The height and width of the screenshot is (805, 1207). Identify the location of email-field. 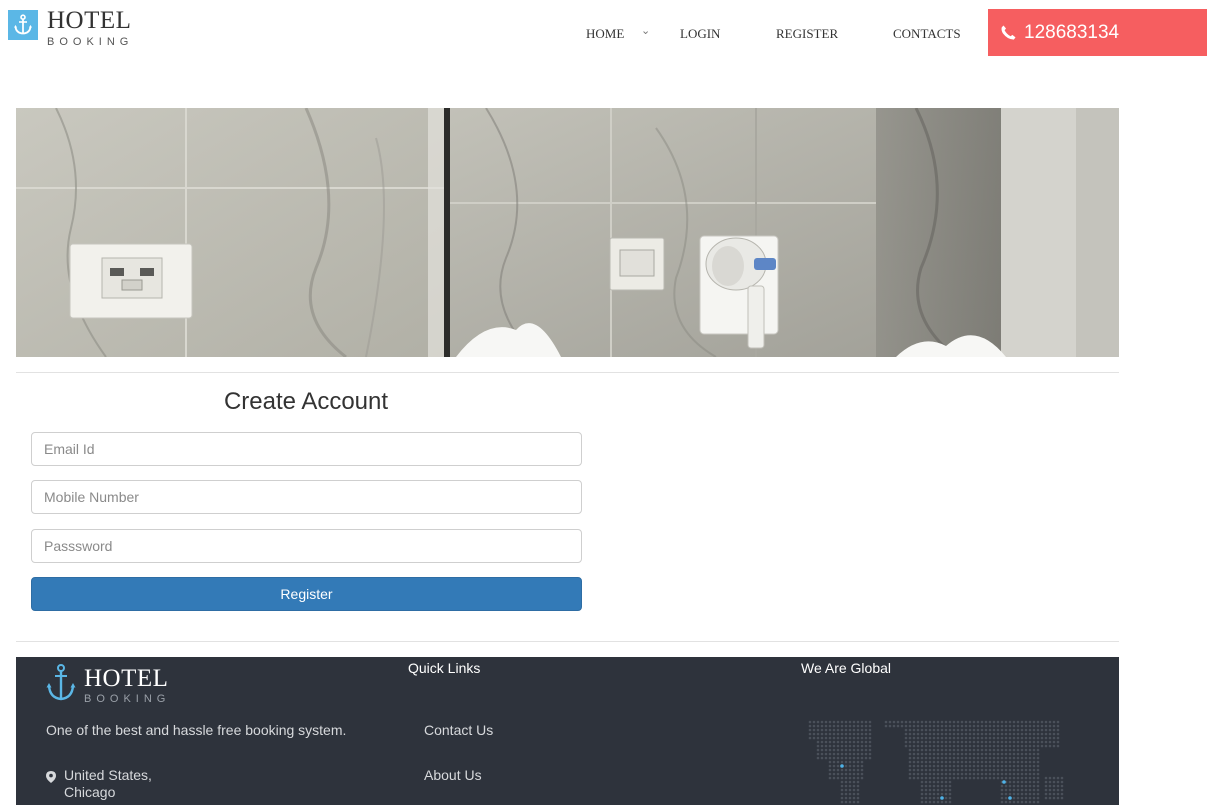
(306, 449).